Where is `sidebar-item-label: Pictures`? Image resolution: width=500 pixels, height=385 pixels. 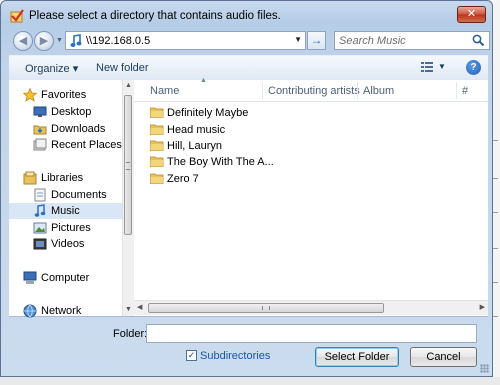
sidebar-item-label: Pictures is located at coordinates (71, 228).